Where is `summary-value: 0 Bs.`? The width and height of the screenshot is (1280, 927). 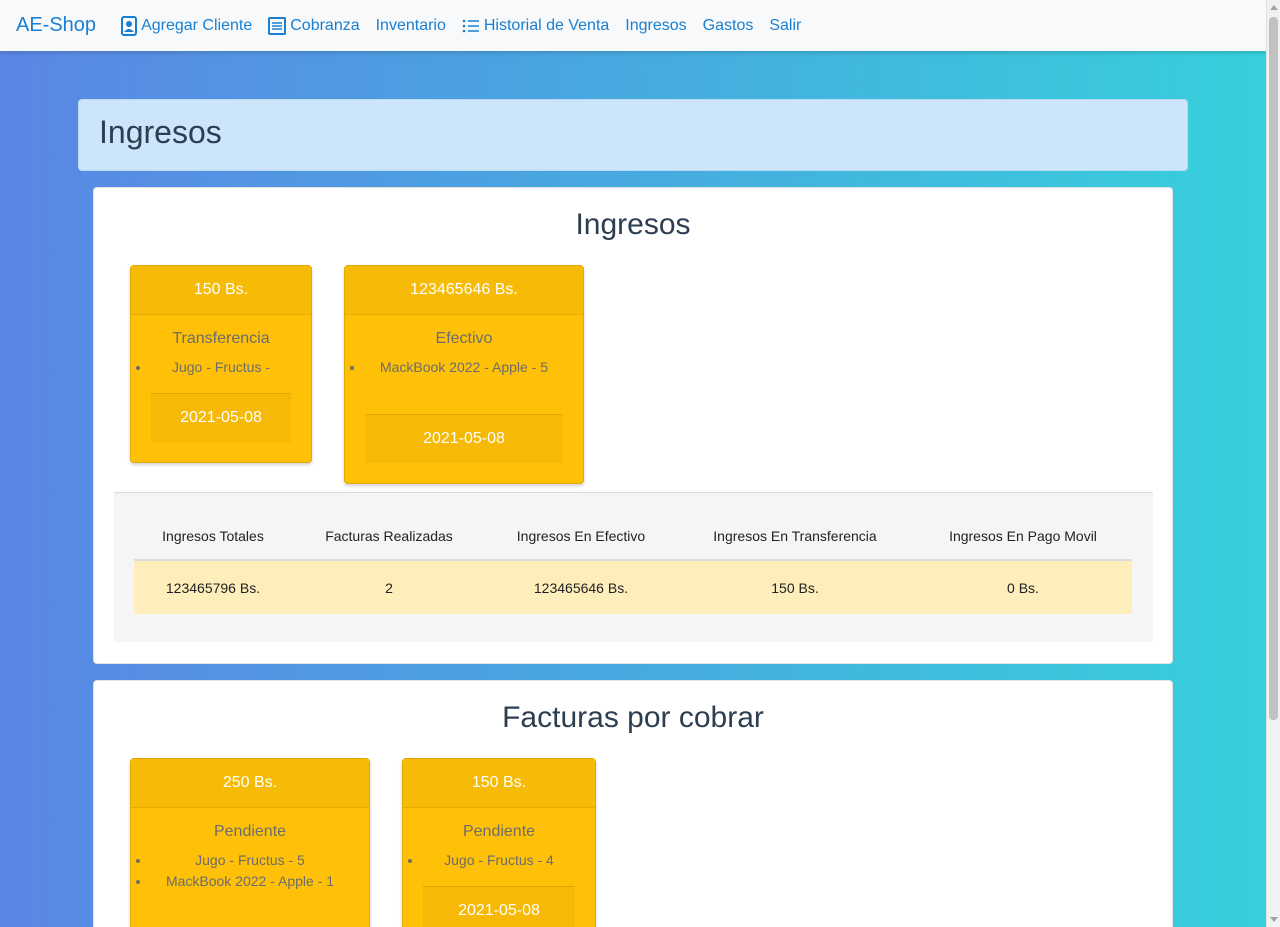 summary-value: 0 Bs. is located at coordinates (1023, 587).